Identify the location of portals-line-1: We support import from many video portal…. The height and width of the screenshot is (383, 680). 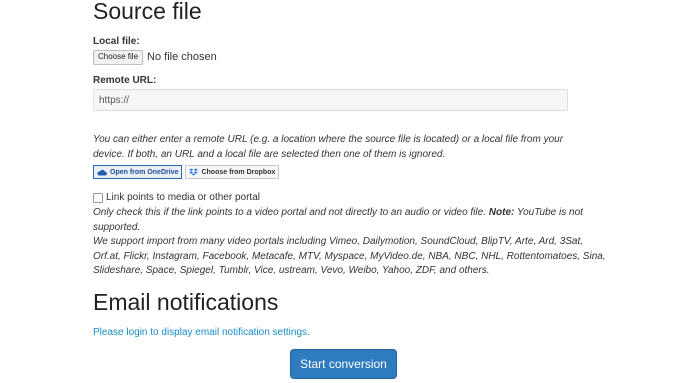
(338, 241).